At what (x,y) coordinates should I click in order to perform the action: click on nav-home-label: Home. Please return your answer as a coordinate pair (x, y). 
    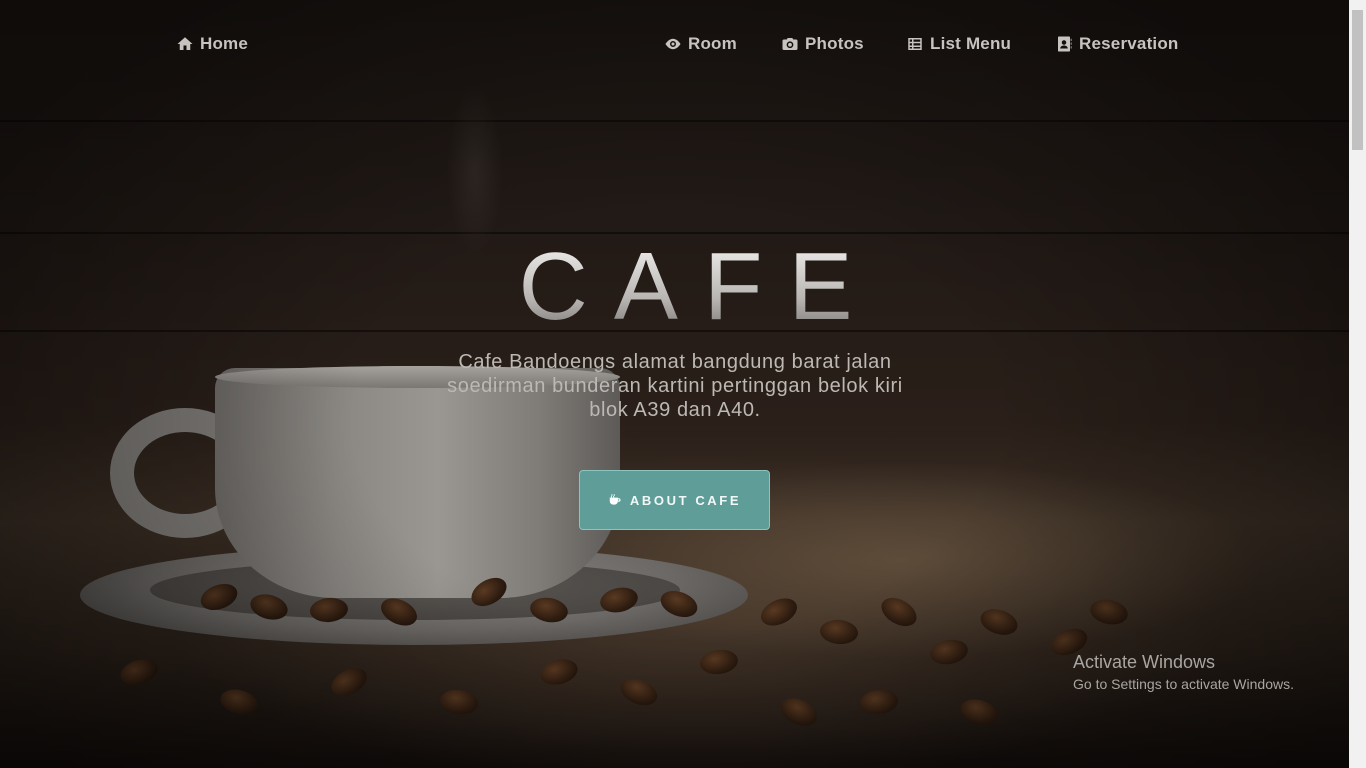
    Looking at the image, I should click on (224, 43).